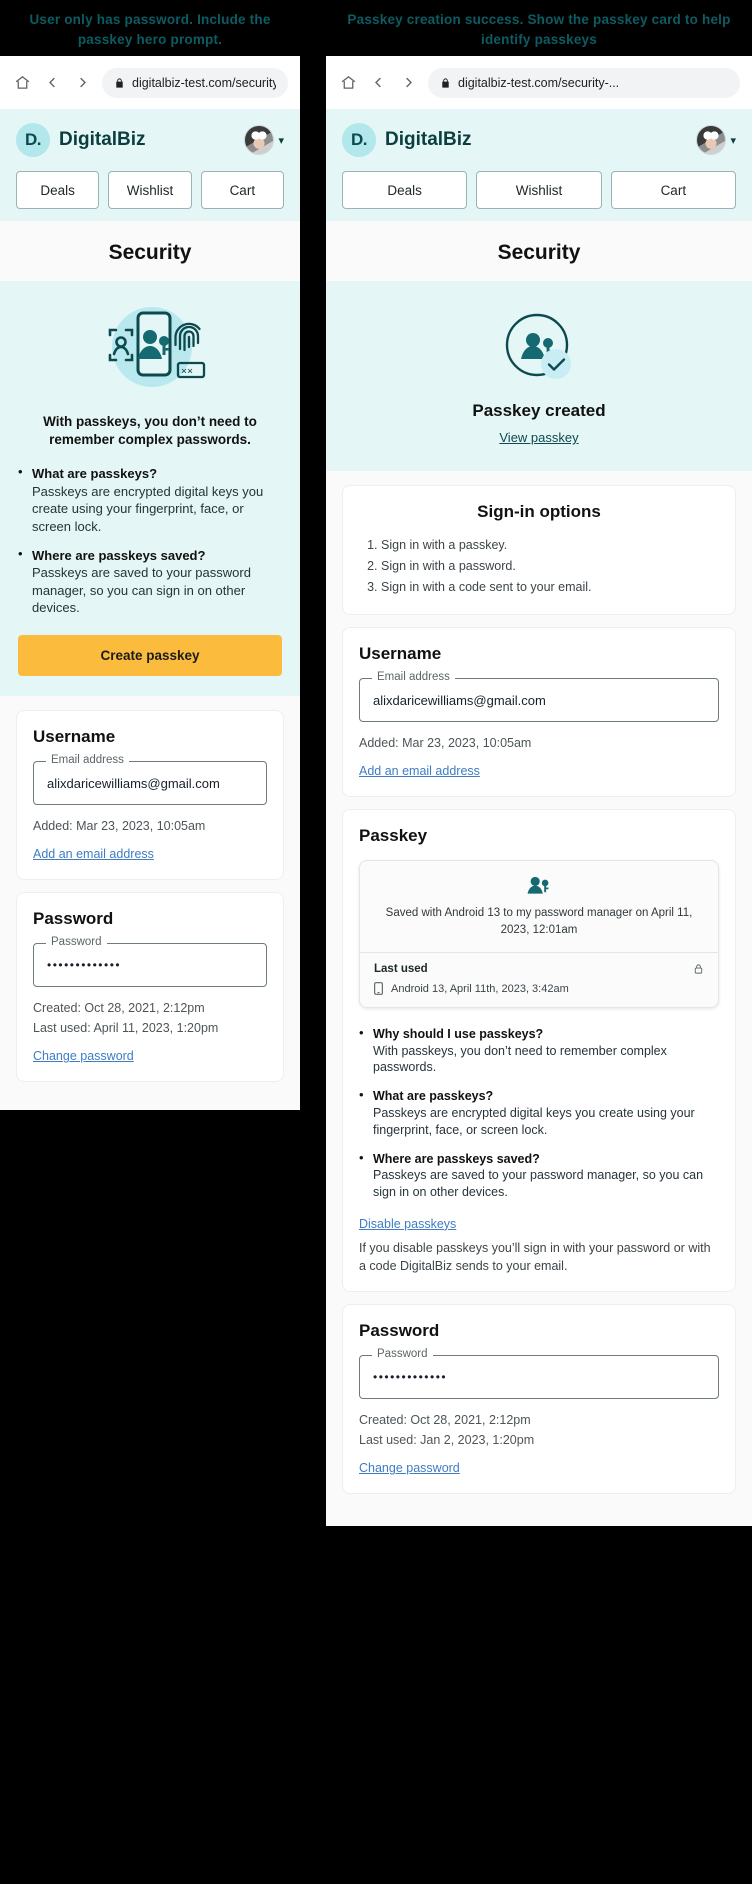 The width and height of the screenshot is (752, 1884). I want to click on passkey-card-title: Passkey, so click(393, 836).